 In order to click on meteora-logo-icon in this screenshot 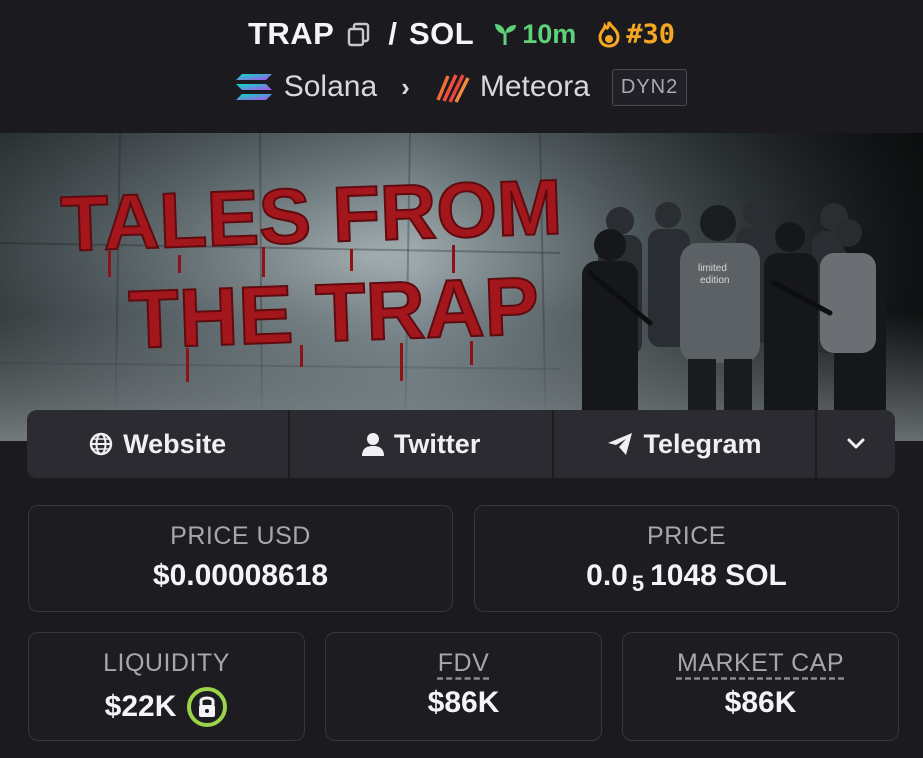, I will do `click(453, 88)`.